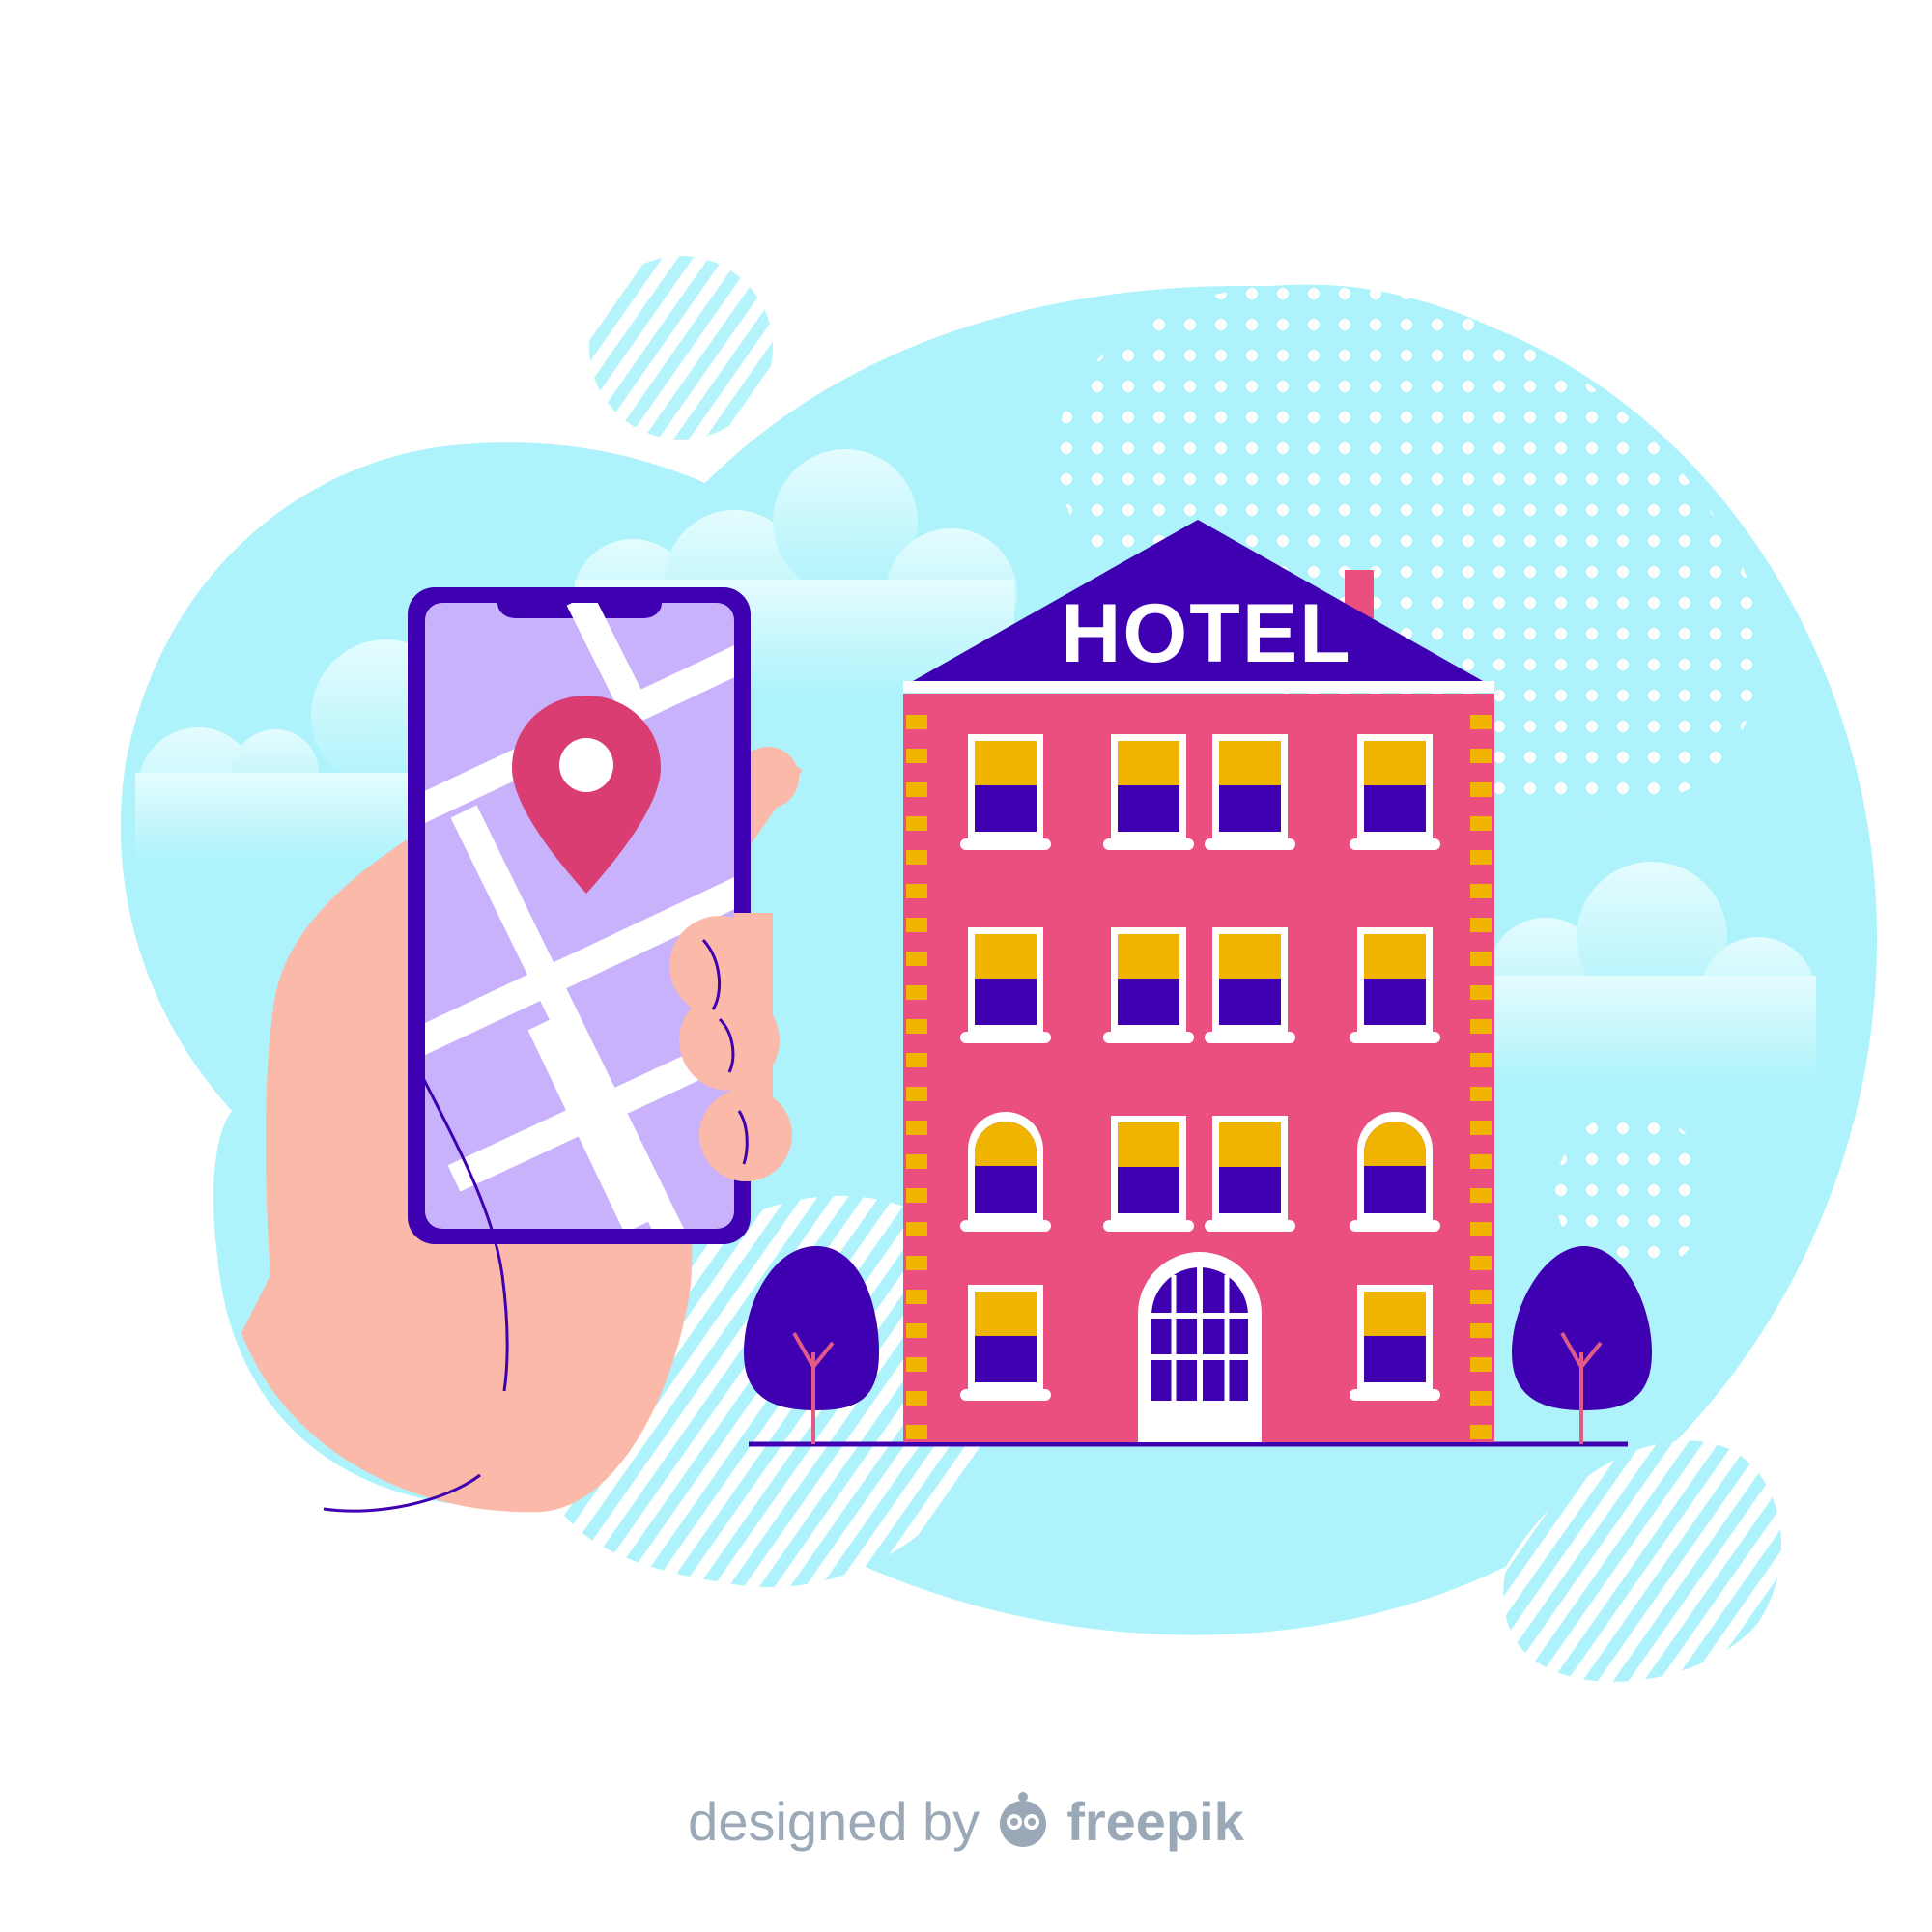  What do you see at coordinates (1198, 687) in the screenshot?
I see `roof-trim` at bounding box center [1198, 687].